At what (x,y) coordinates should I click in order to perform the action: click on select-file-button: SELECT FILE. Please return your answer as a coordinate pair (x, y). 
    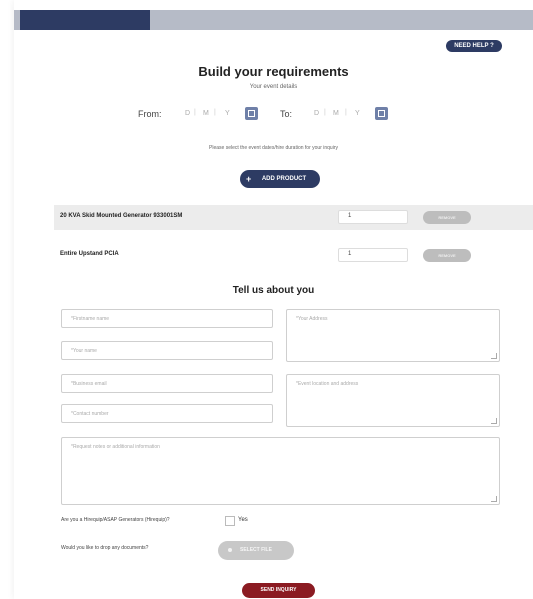
    Looking at the image, I should click on (256, 550).